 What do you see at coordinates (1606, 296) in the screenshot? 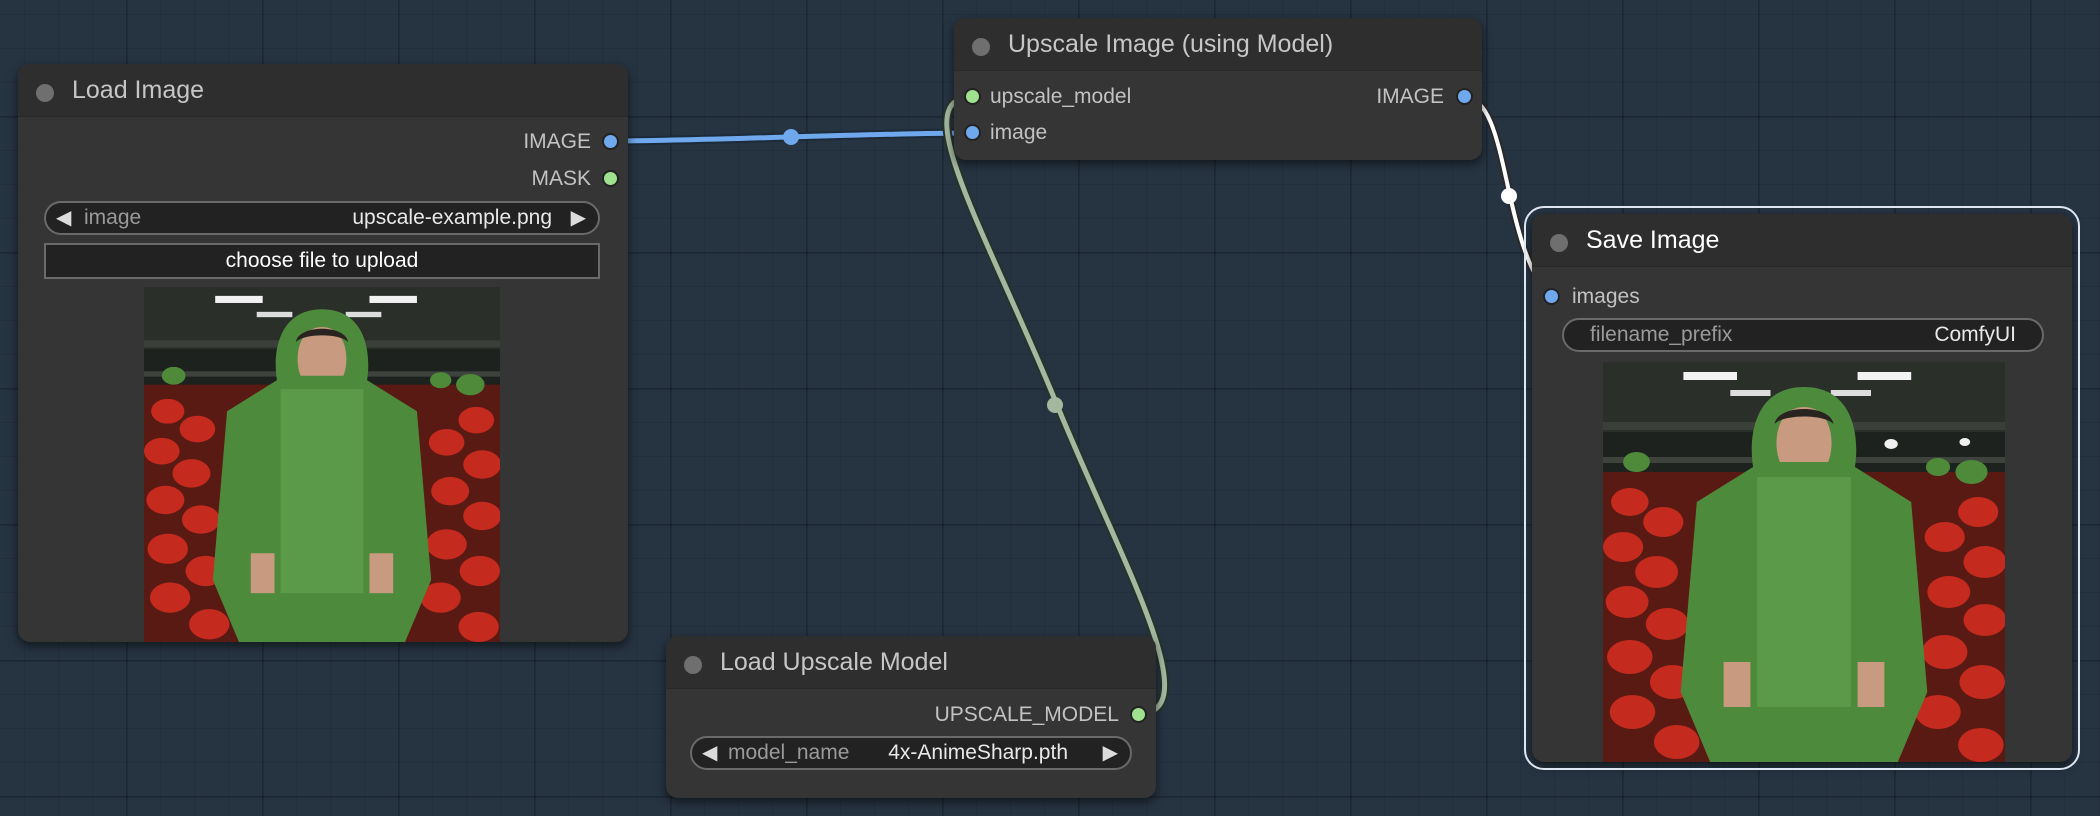
I see `input-label-images: images` at bounding box center [1606, 296].